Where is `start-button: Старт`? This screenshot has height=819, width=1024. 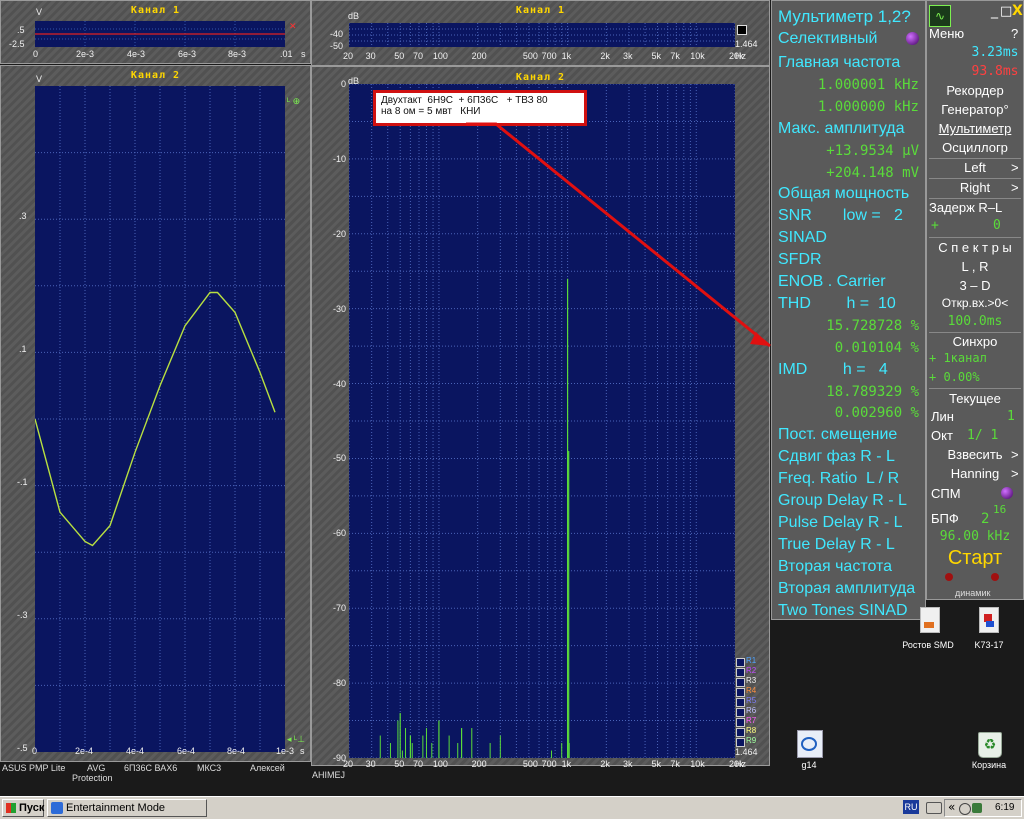
start-button: Старт is located at coordinates (975, 558).